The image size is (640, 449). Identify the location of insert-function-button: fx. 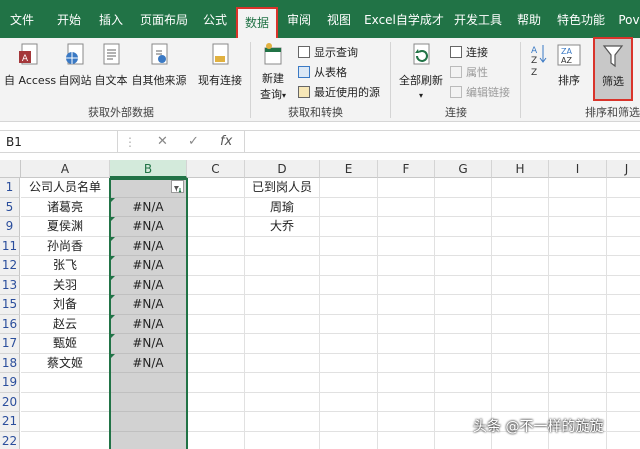
(226, 141).